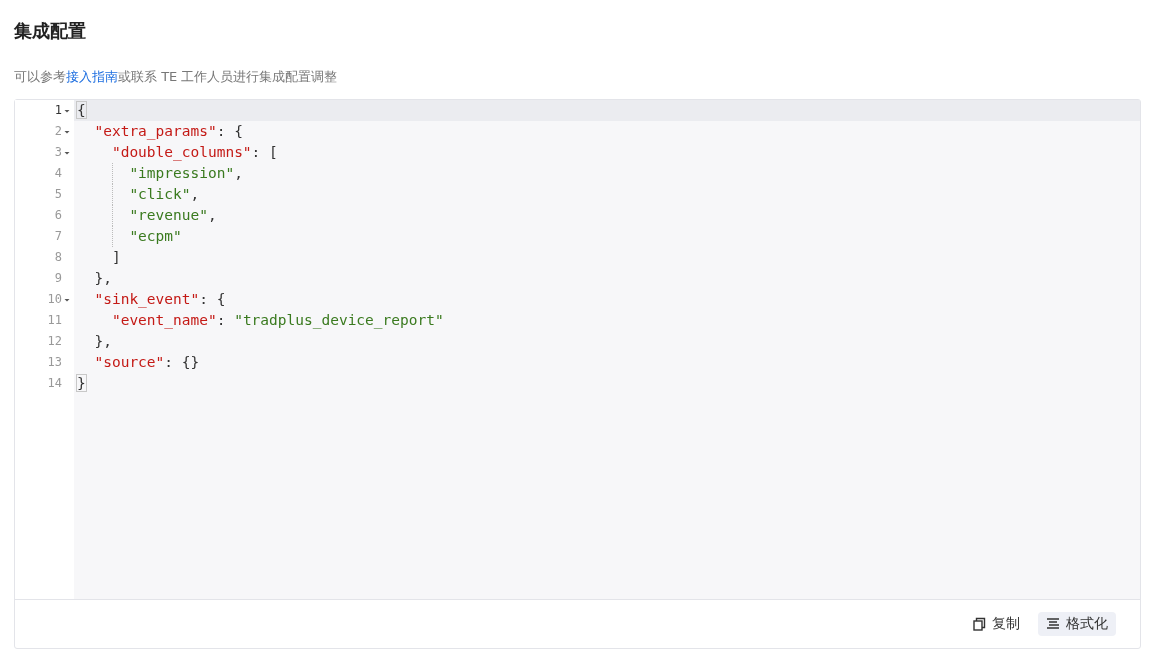  What do you see at coordinates (128, 236) in the screenshot?
I see `code-line: "ecpm"` at bounding box center [128, 236].